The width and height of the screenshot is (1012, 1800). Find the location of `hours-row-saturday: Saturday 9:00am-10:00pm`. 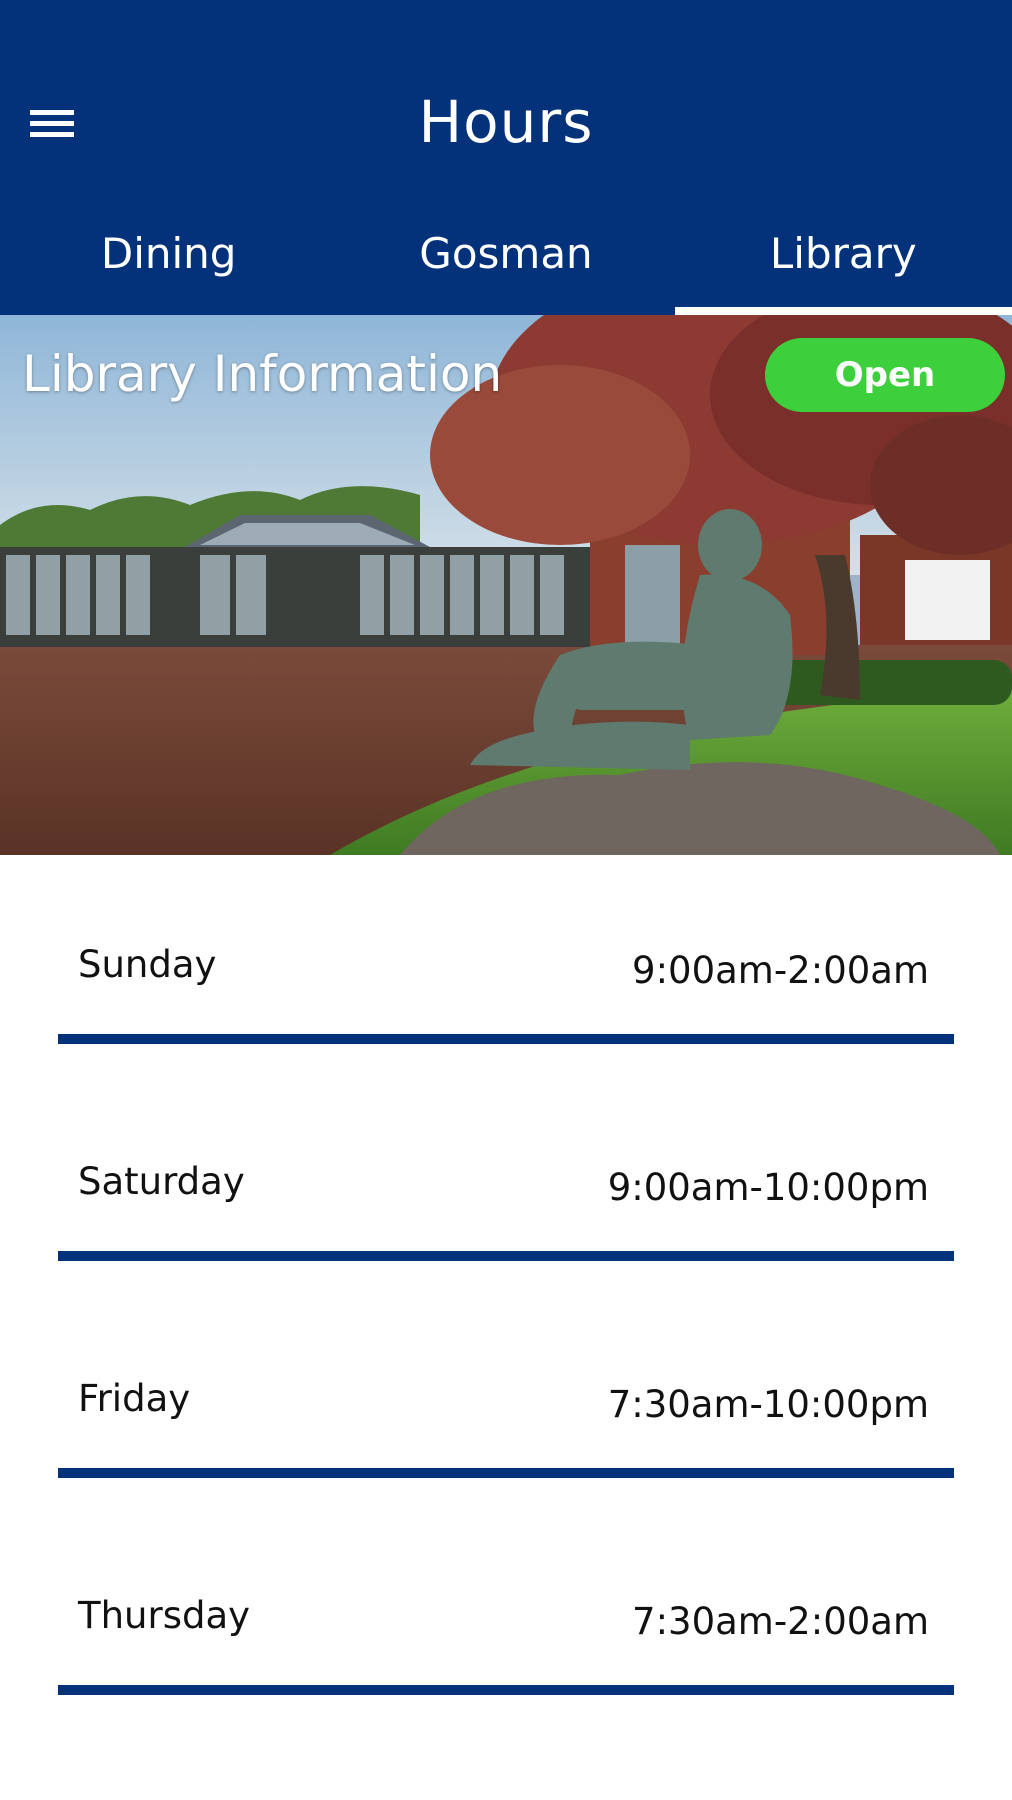

hours-row-saturday: Saturday 9:00am-10:00pm is located at coordinates (506, 1180).